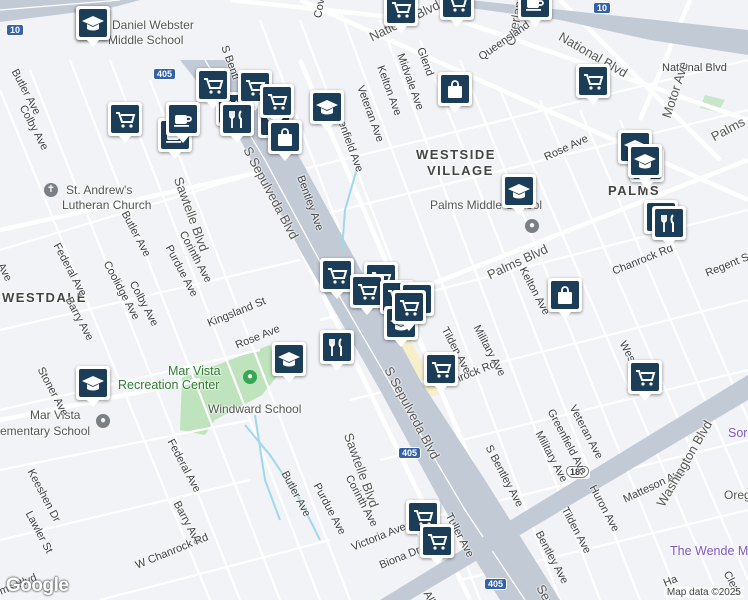  Describe the element at coordinates (45, 431) in the screenshot. I see `poi-label-elementary-school: ementary School` at that location.